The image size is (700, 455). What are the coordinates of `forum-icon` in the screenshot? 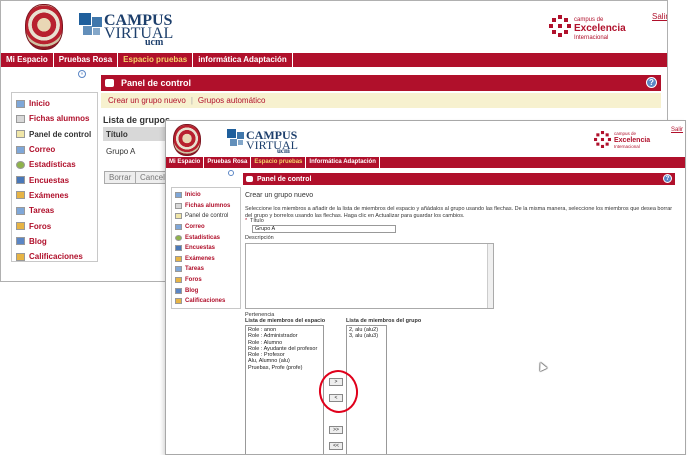 It's located at (178, 280).